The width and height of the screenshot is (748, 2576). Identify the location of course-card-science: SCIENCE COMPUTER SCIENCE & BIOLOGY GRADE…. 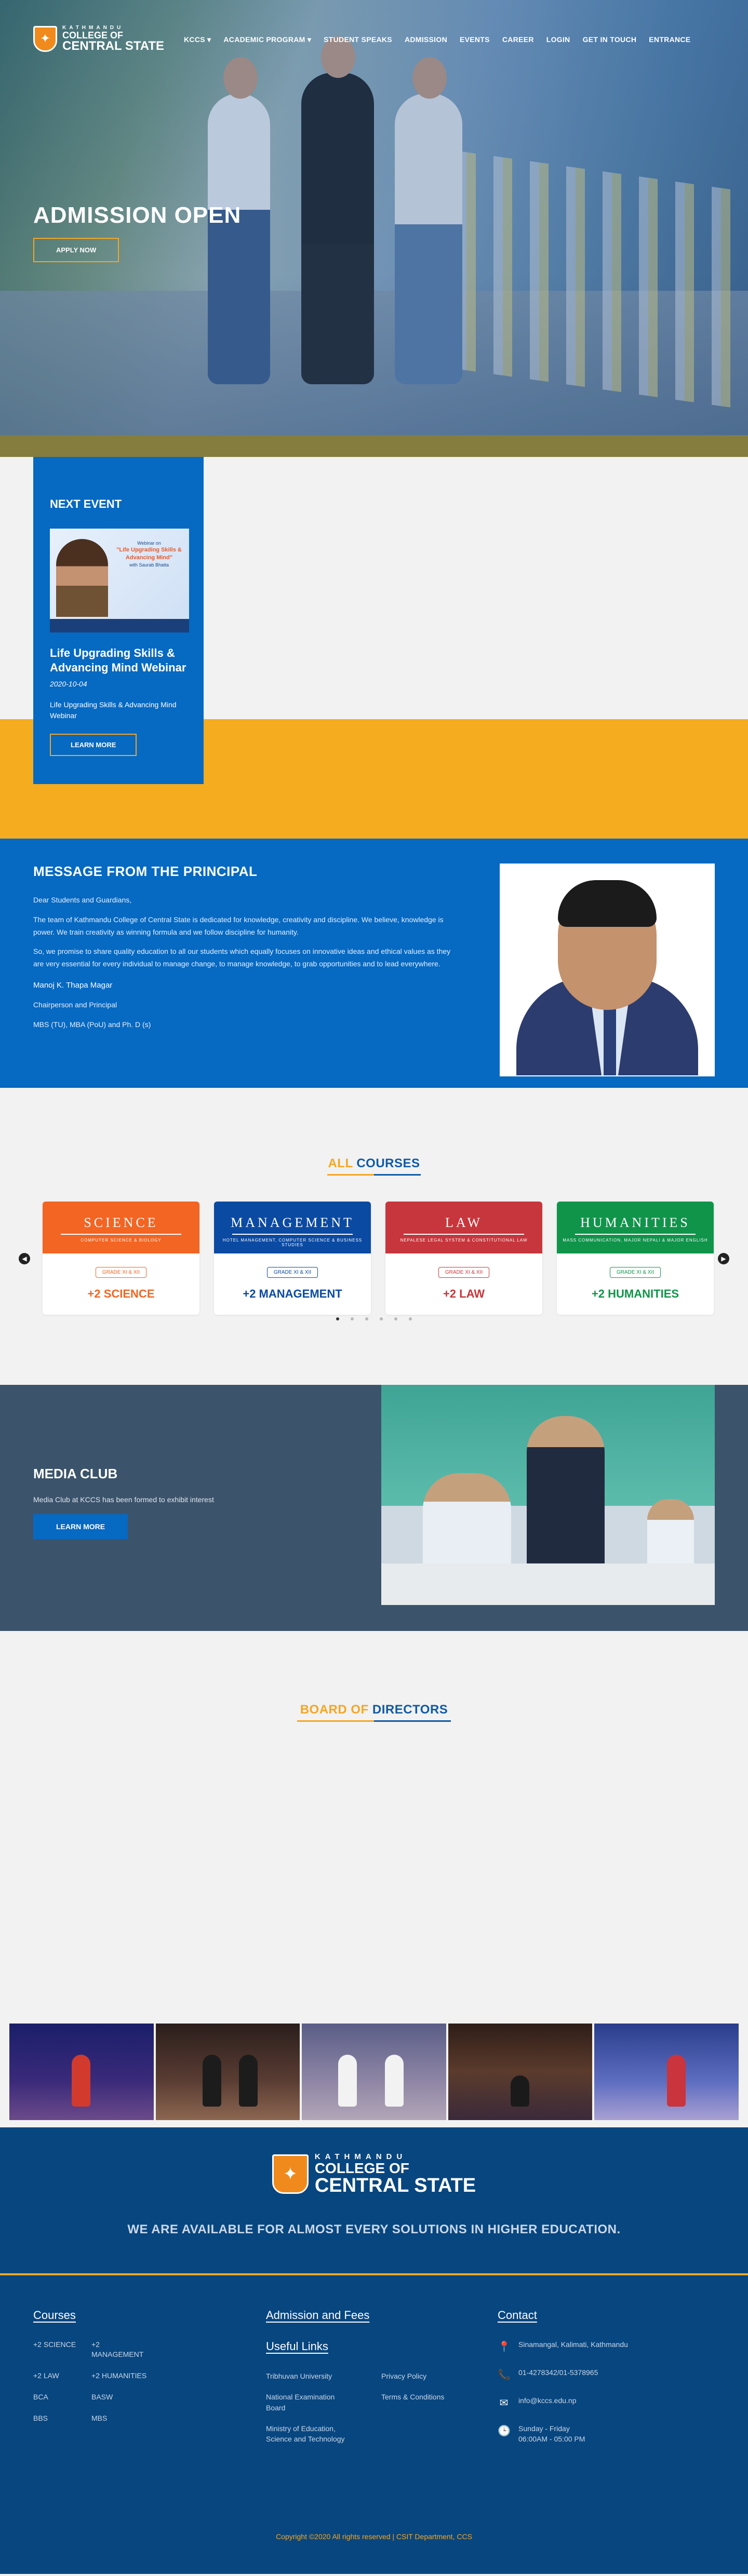
(121, 1258).